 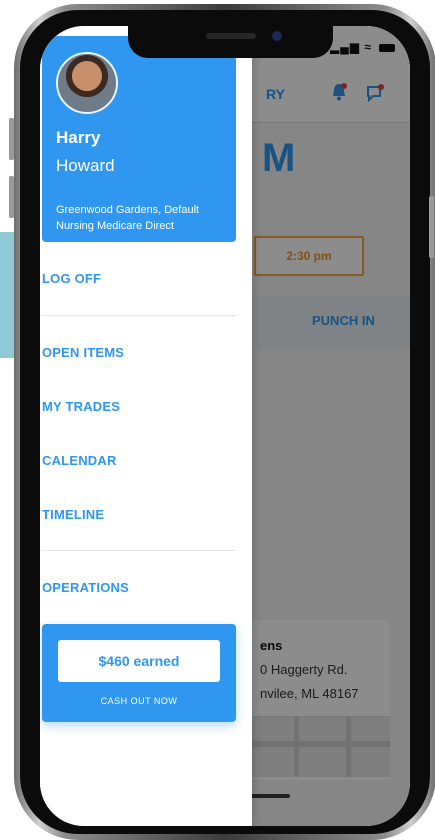 I want to click on menu-item-my-trades: MY TRADES, so click(x=81, y=406).